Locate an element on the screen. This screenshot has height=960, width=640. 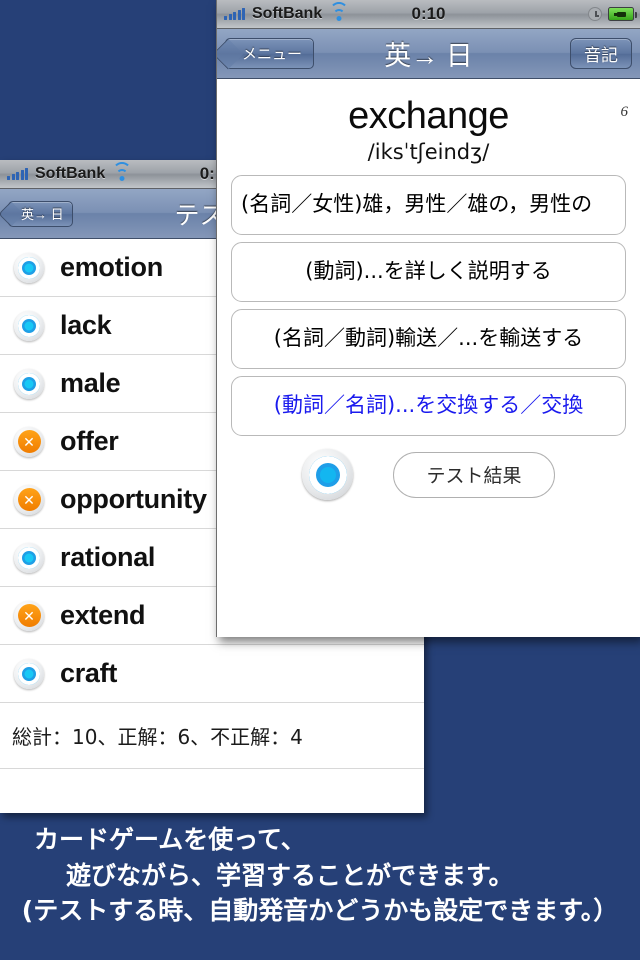
test-result-button-label: テスト結果 is located at coordinates (474, 476).